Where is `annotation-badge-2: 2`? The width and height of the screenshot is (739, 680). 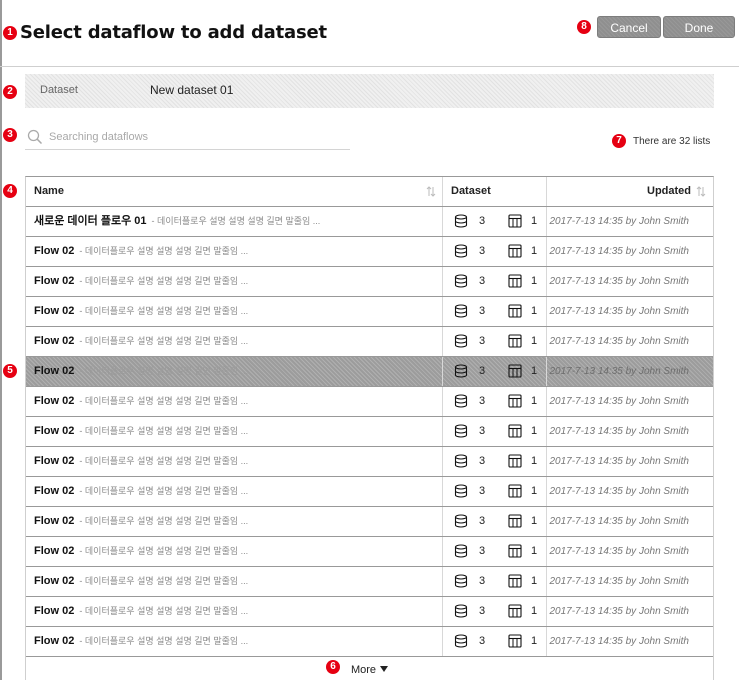 annotation-badge-2: 2 is located at coordinates (10, 92).